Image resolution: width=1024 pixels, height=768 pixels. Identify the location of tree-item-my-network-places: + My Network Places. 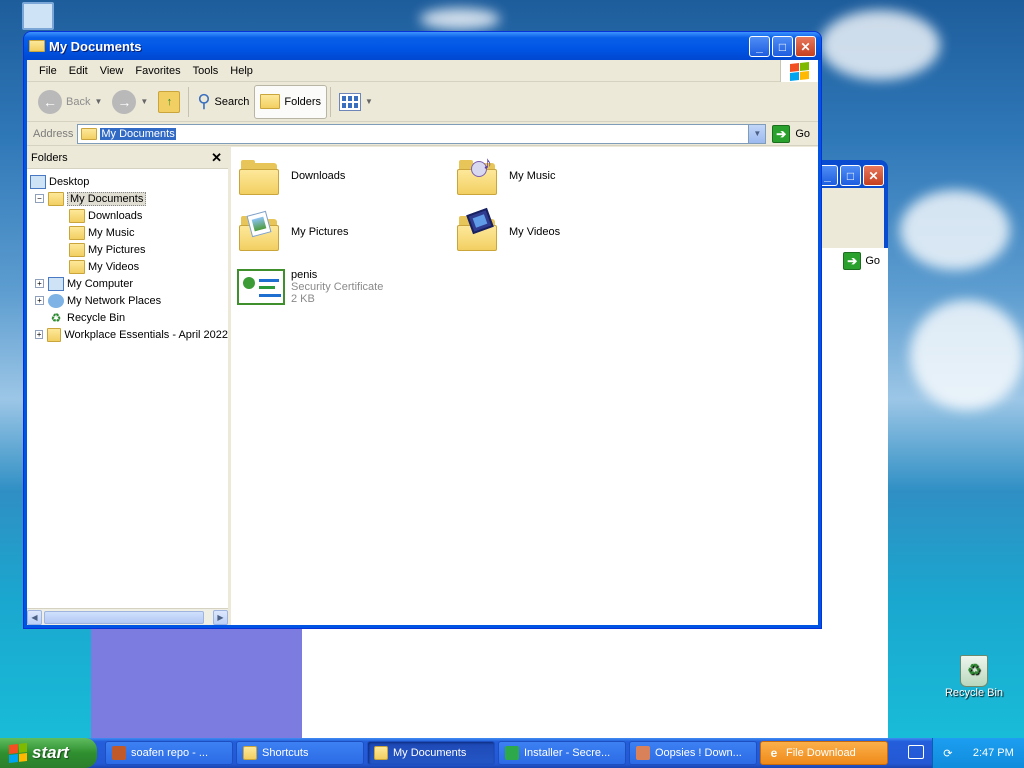
(127, 300).